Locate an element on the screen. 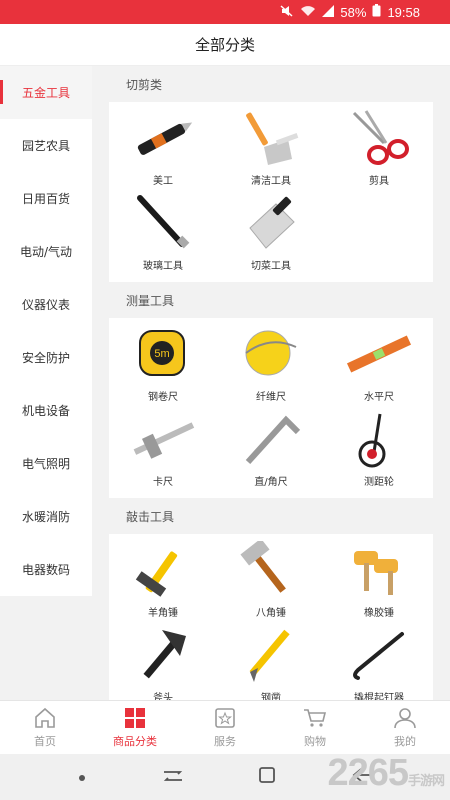 The image size is (450, 800). nav-profile: 我的 is located at coordinates (405, 727).